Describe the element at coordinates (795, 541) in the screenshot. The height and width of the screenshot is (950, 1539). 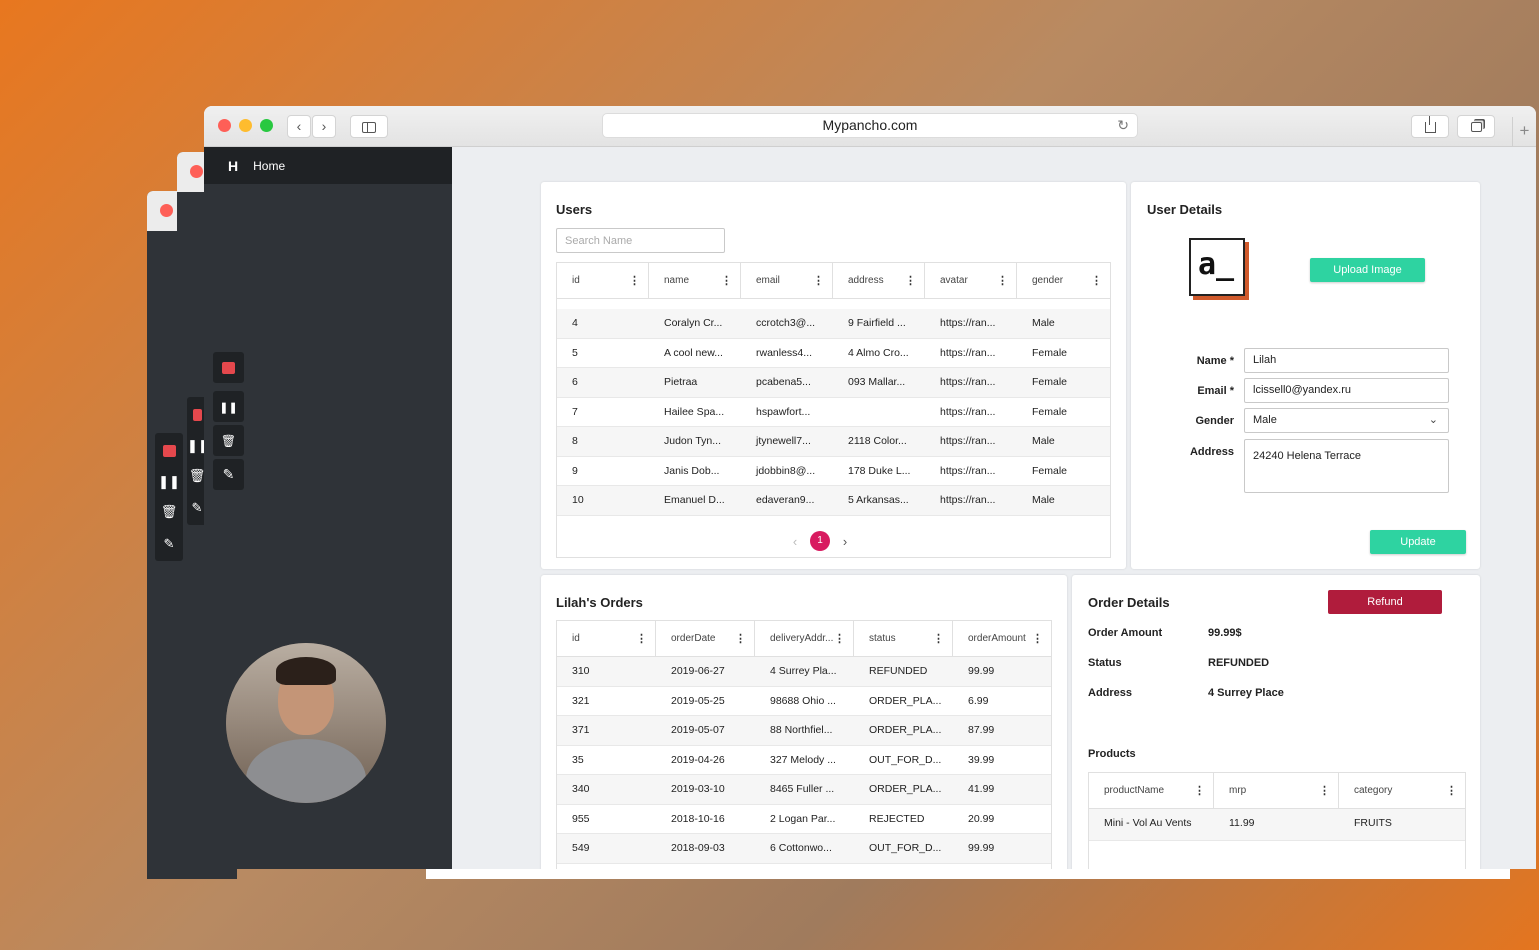
I see `prev-page-button: ‹` at that location.